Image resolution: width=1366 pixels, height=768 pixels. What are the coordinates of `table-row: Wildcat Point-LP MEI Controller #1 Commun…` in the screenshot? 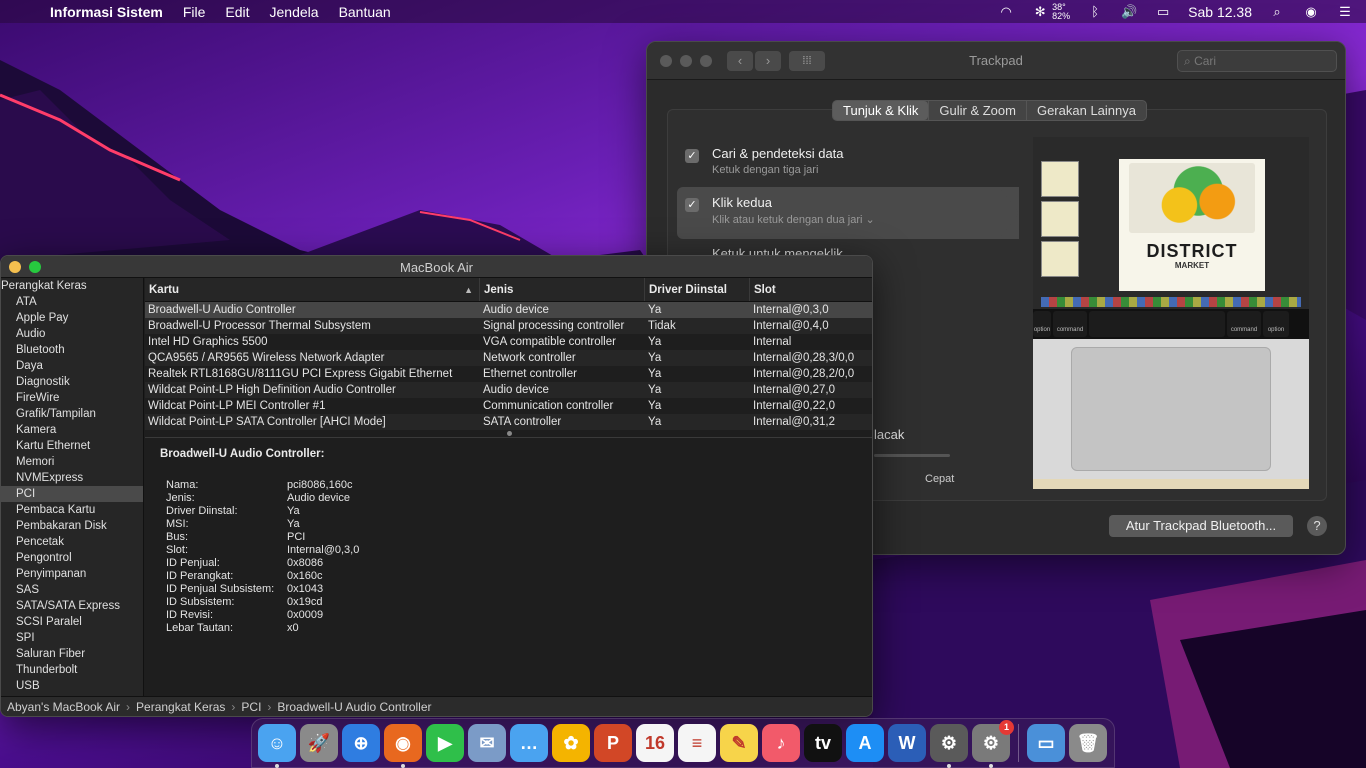 It's located at (508, 406).